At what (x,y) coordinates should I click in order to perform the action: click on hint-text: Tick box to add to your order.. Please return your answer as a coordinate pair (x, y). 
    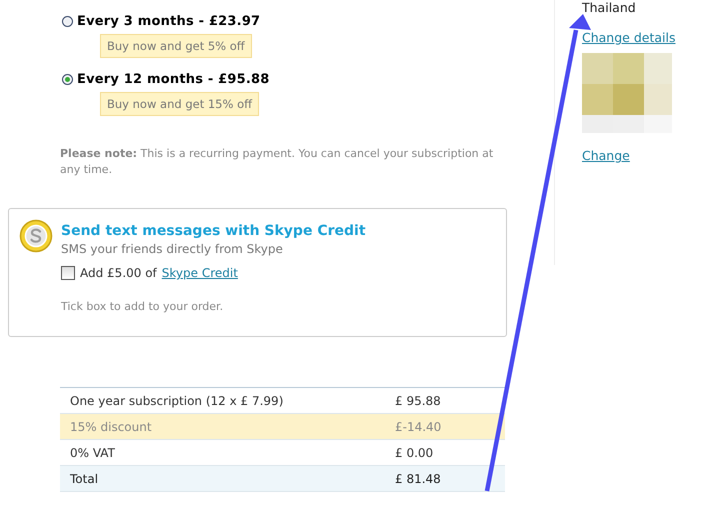
    Looking at the image, I should click on (142, 306).